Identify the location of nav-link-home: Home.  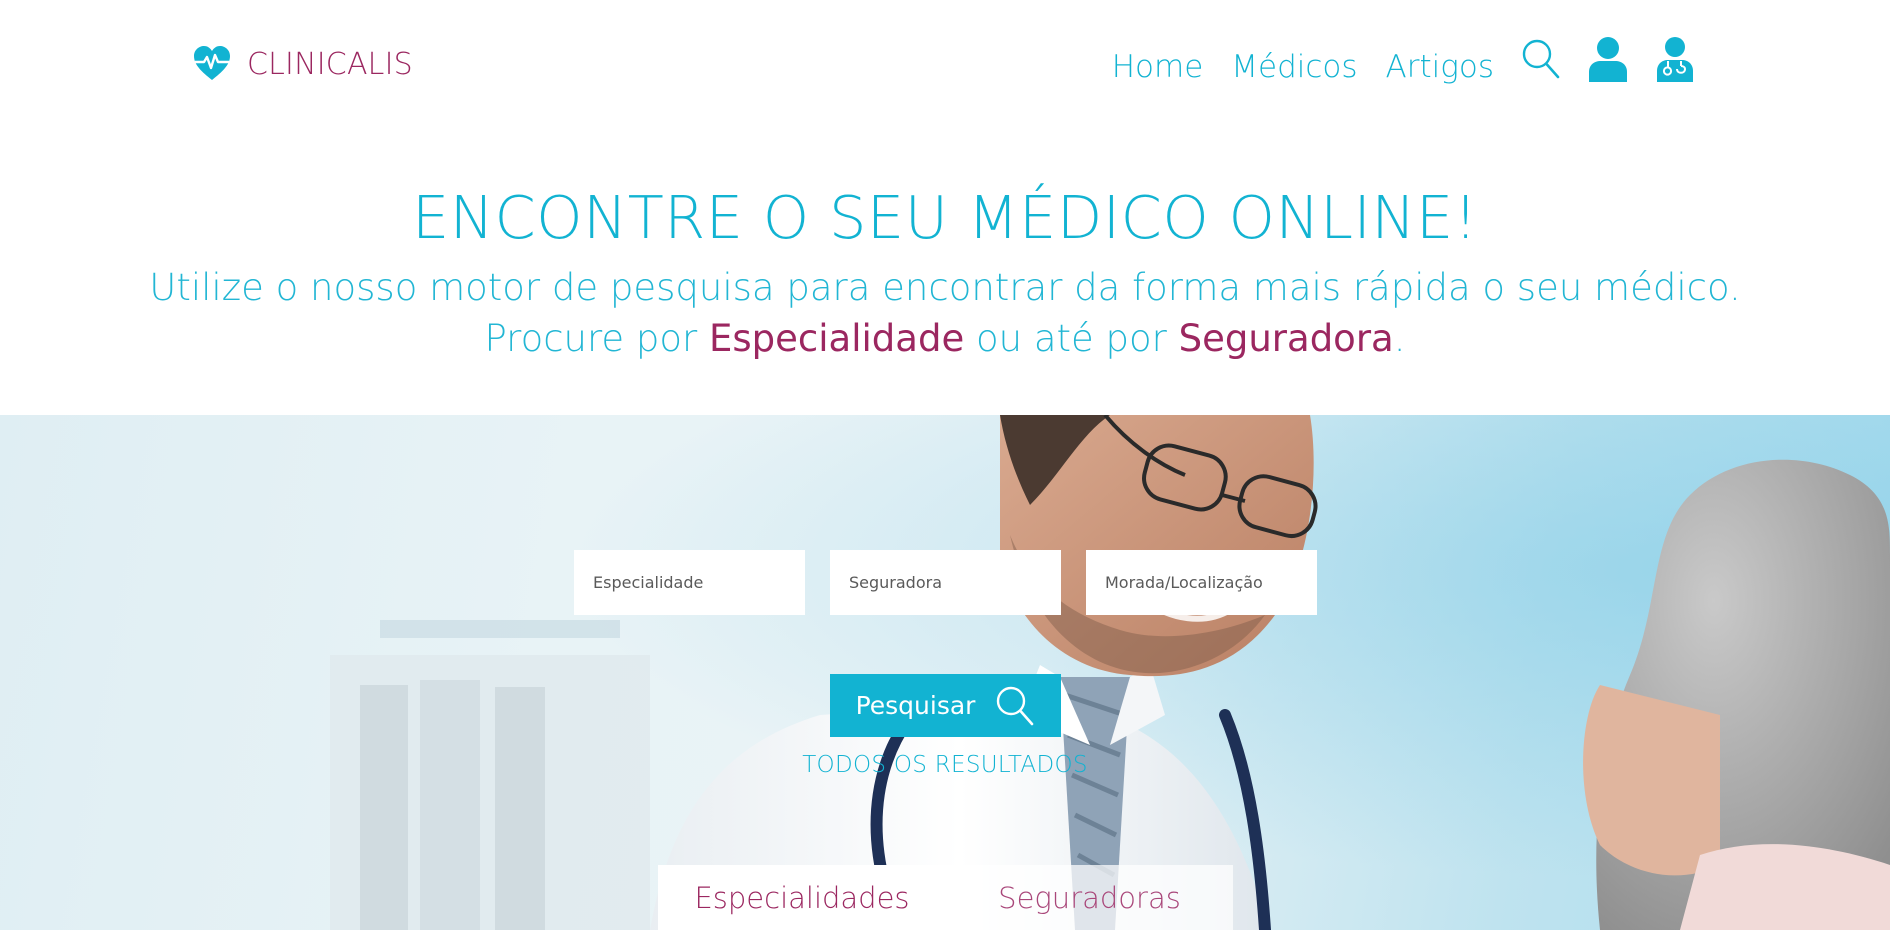
(1158, 58).